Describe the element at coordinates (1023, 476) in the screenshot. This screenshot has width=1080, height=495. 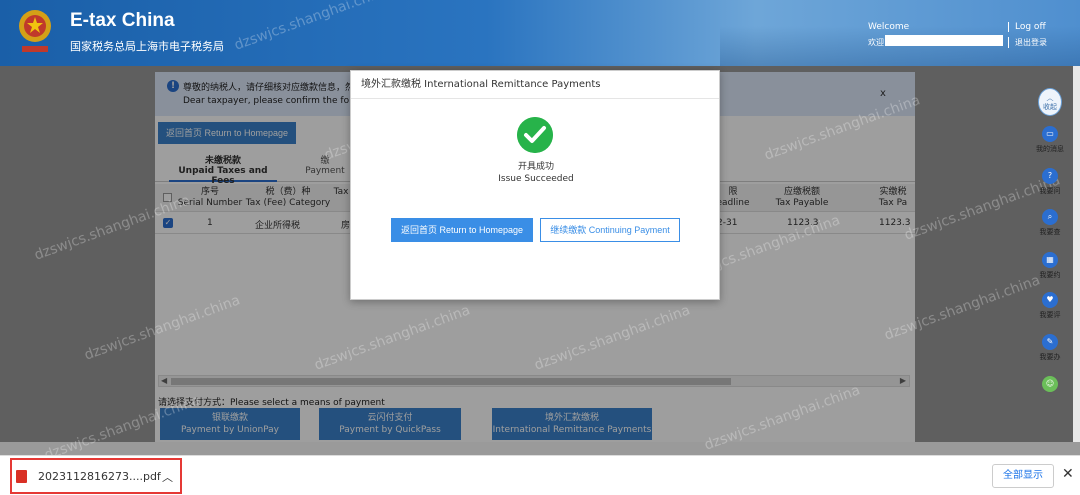
I see `show-all-downloads-button: 全部显示` at that location.